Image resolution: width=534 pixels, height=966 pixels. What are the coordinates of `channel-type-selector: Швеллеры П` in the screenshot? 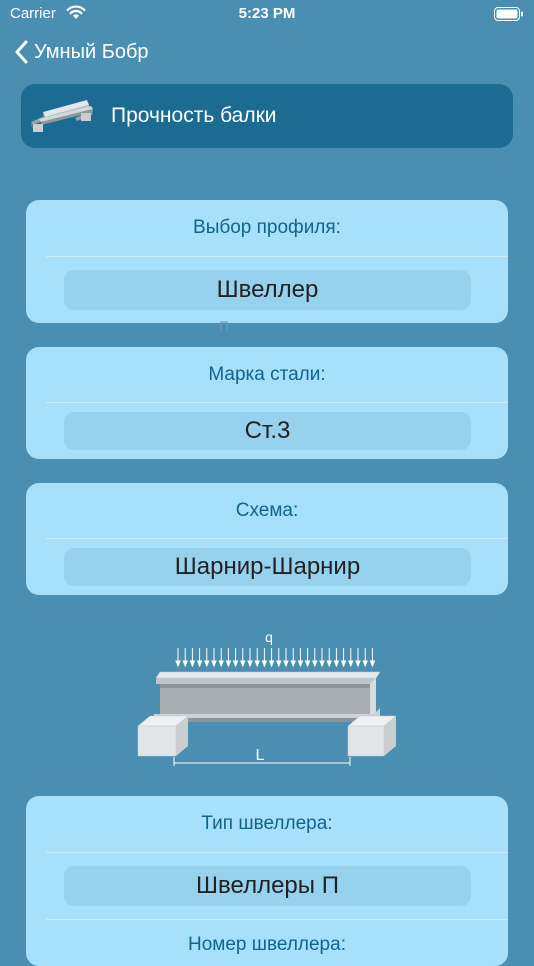 It's located at (267, 886).